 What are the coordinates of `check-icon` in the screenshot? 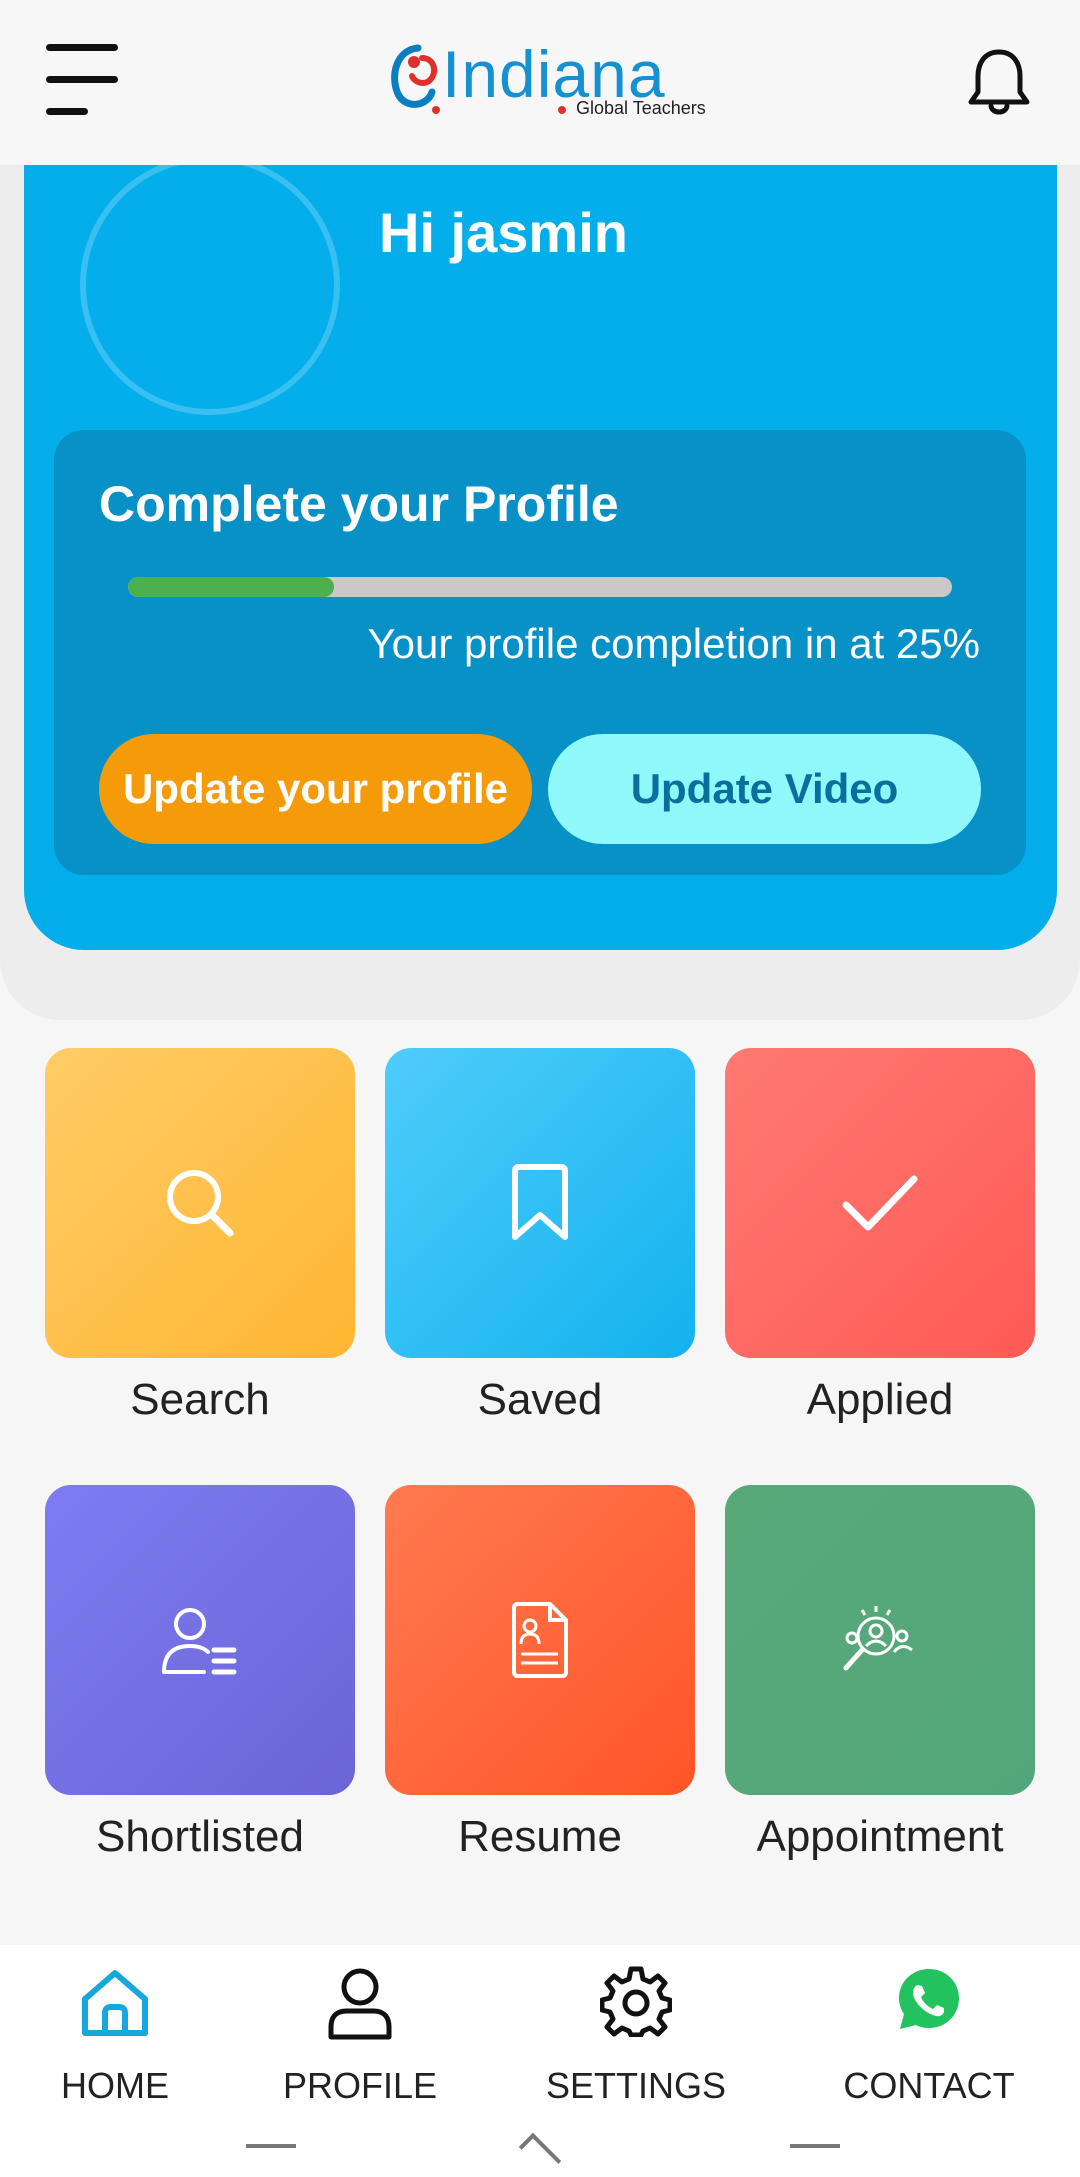 It's located at (880, 1203).